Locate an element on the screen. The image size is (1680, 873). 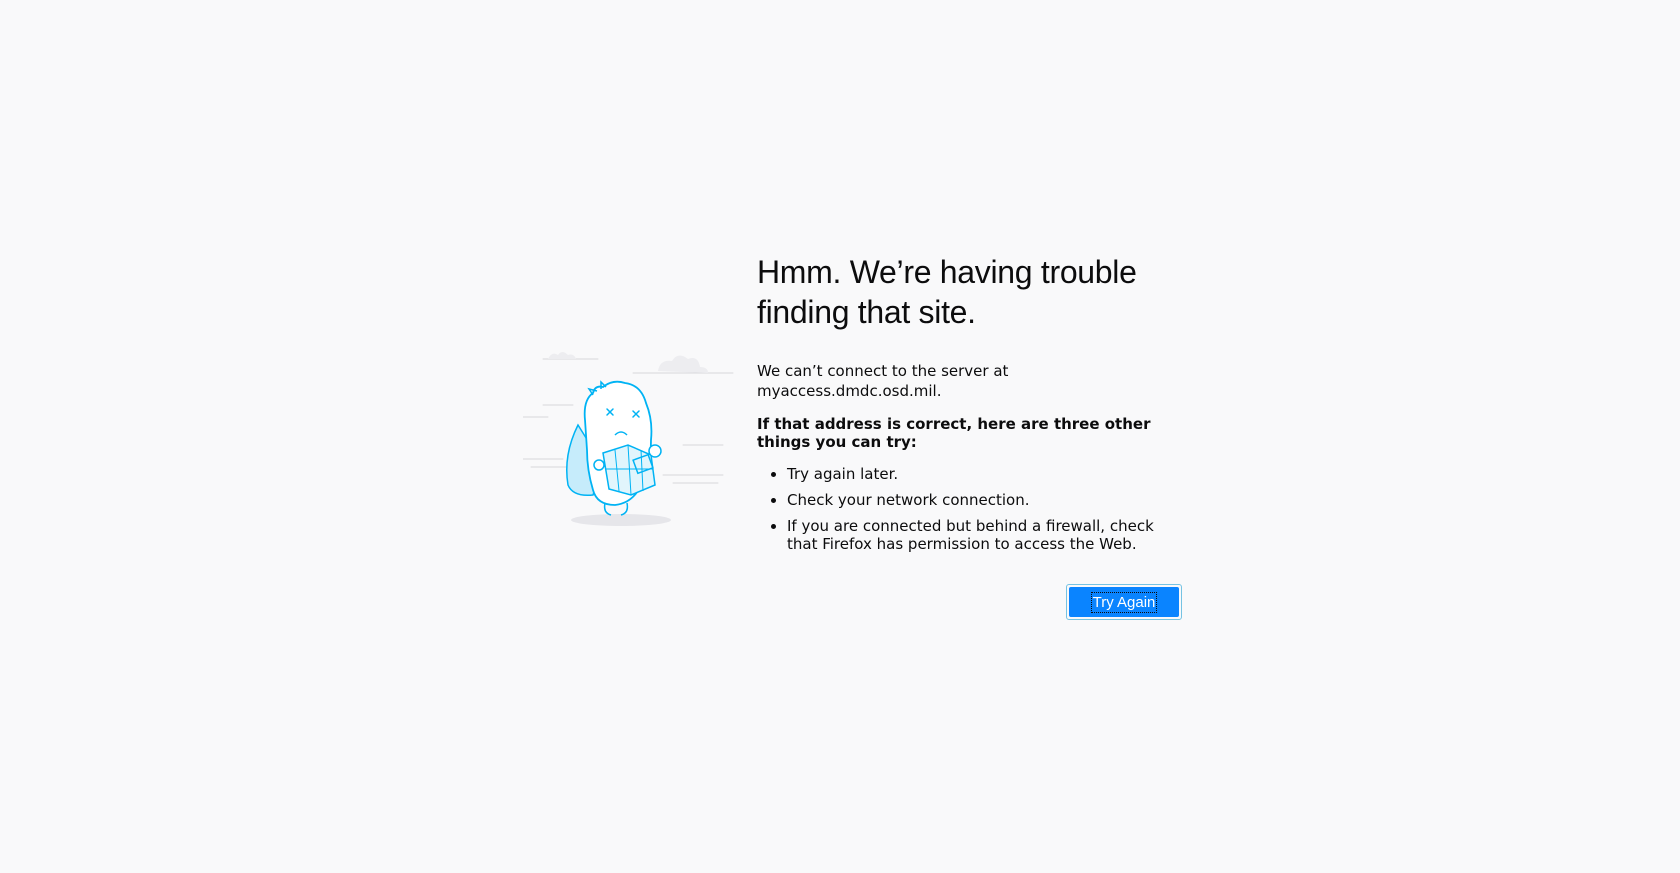
try-again-focus-ring: Try Again is located at coordinates (1124, 602).